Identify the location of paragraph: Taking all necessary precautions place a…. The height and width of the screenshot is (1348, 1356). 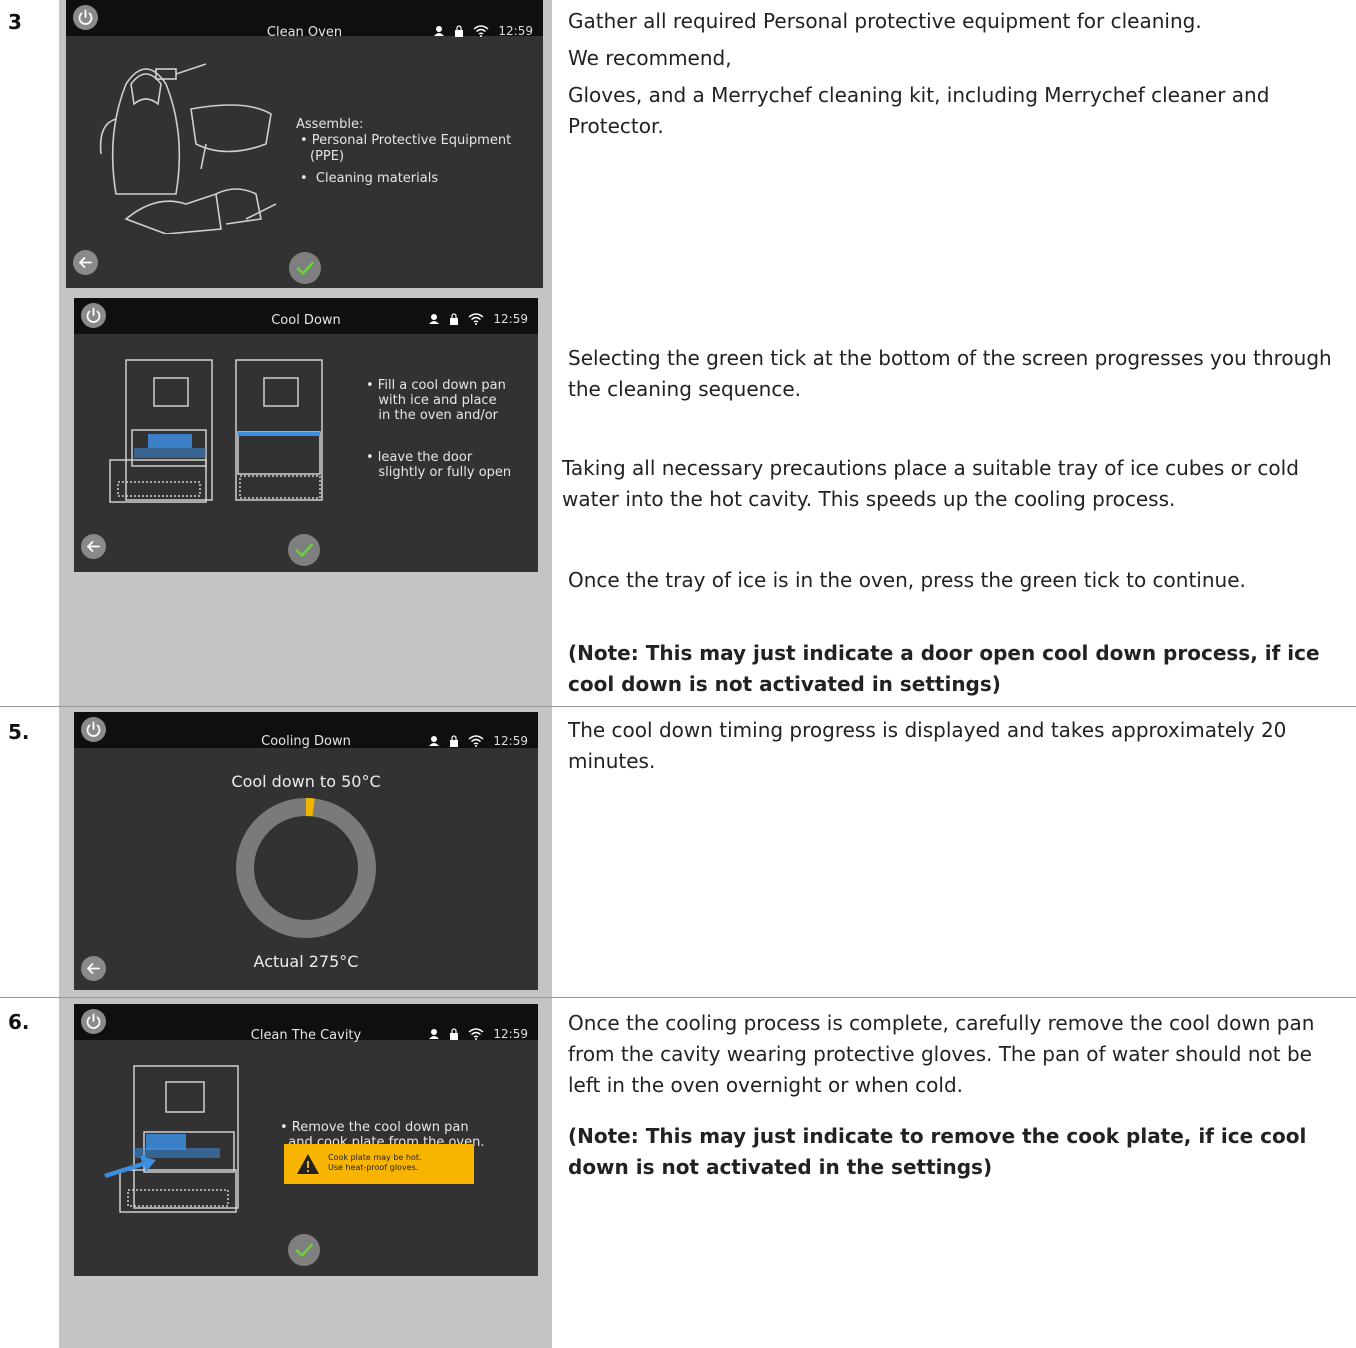
(930, 483).